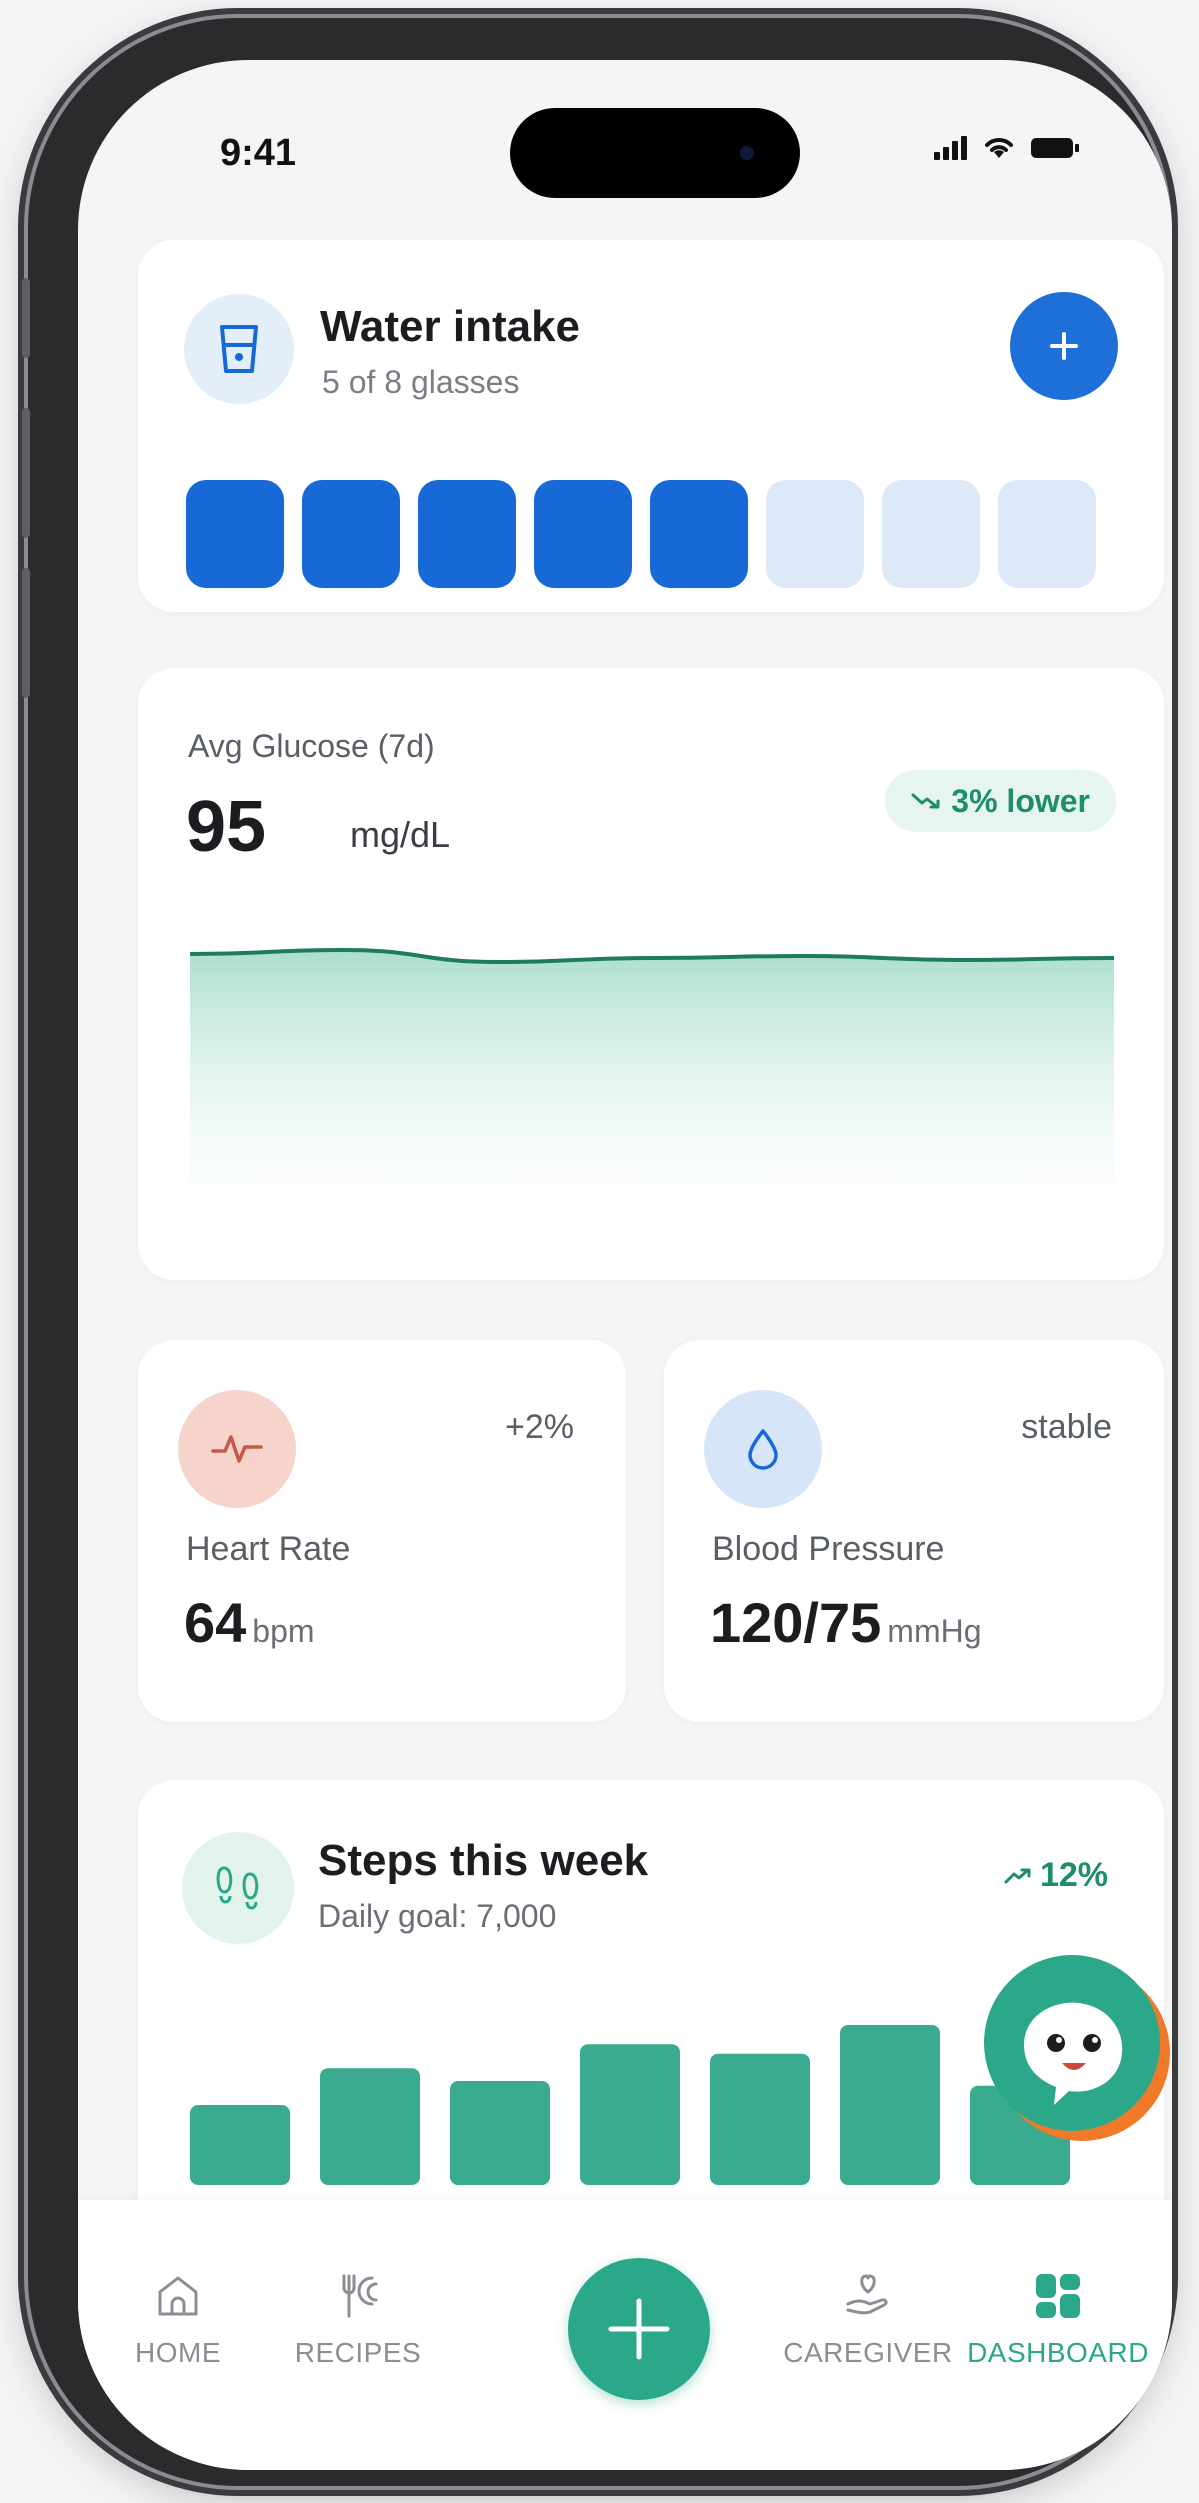 The width and height of the screenshot is (1199, 2503). What do you see at coordinates (178, 2296) in the screenshot?
I see `home-icon` at bounding box center [178, 2296].